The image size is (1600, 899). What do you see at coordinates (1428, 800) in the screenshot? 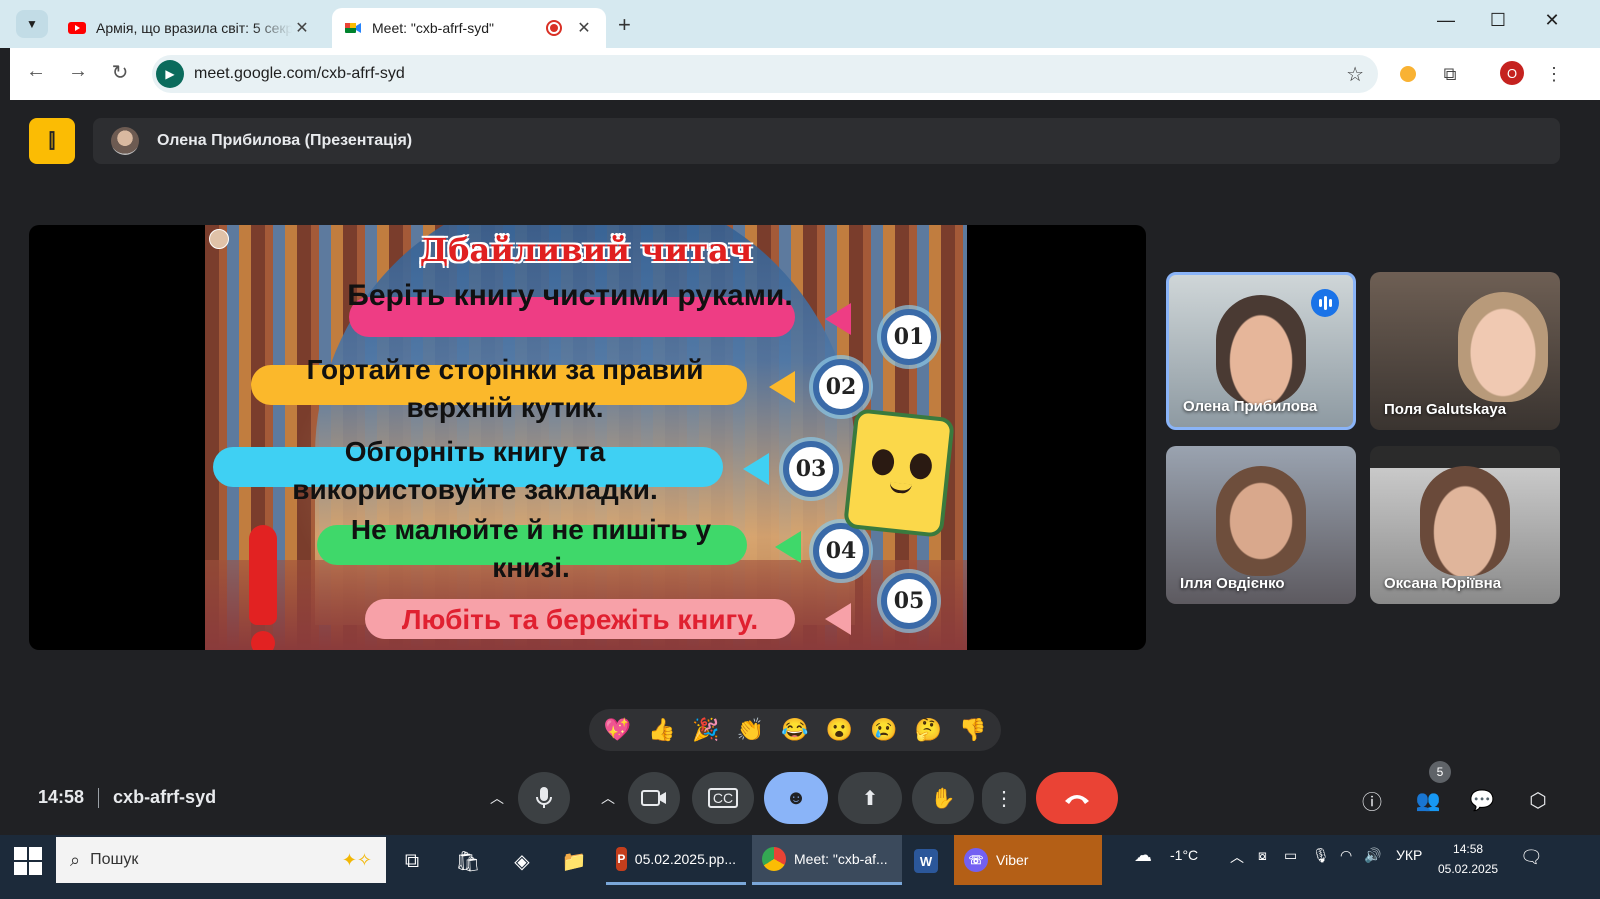
I see `people-icon: 👥` at bounding box center [1428, 800].